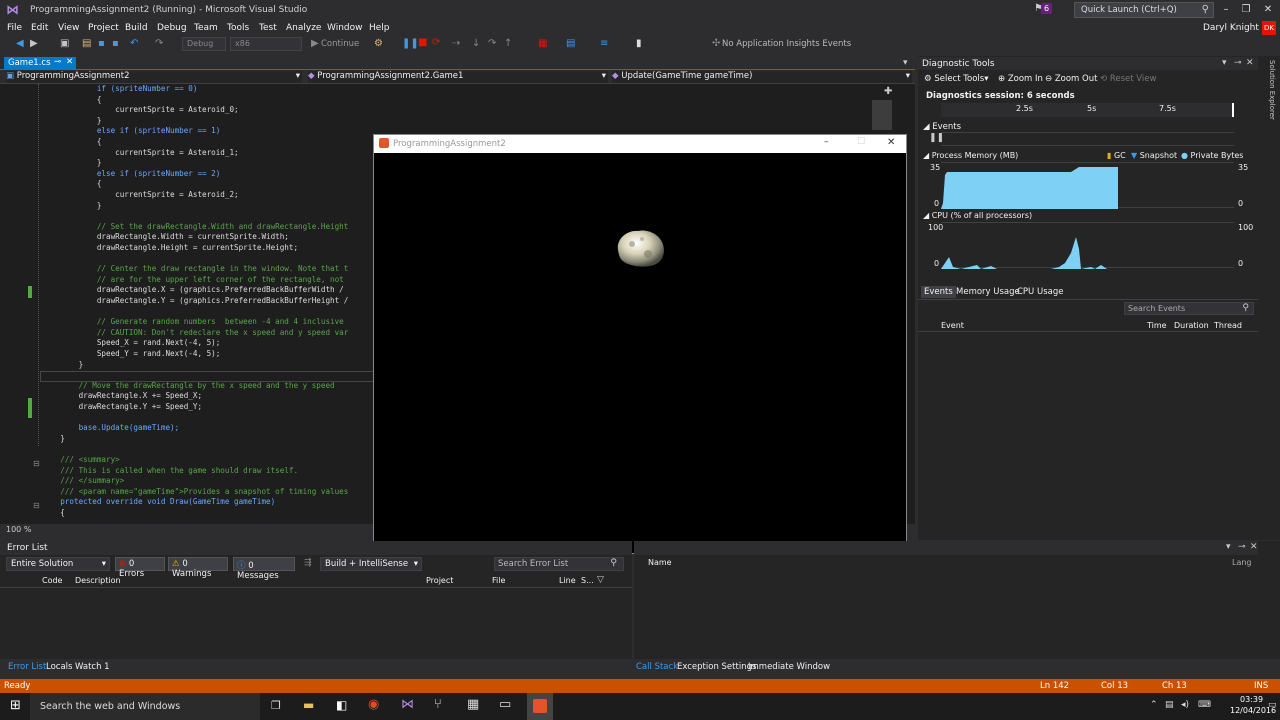 The width and height of the screenshot is (1280, 720). I want to click on cpu-usage-graph, so click(1087, 245).